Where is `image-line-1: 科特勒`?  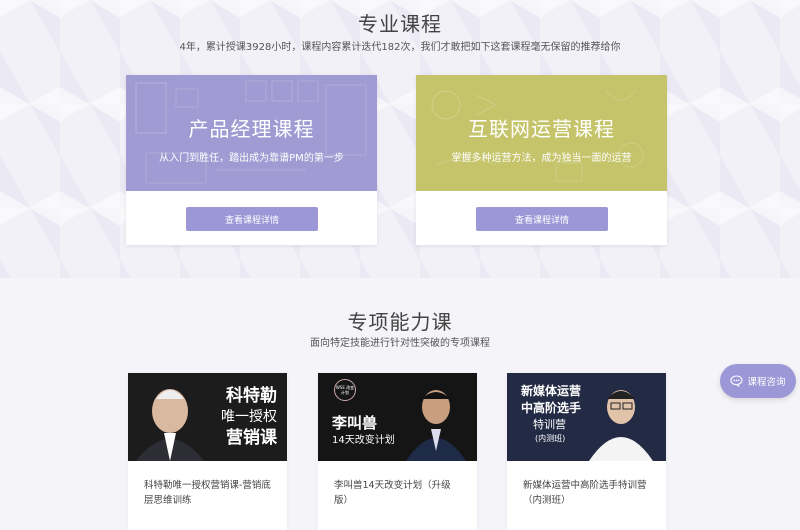
image-line-1: 科特勒 is located at coordinates (251, 396).